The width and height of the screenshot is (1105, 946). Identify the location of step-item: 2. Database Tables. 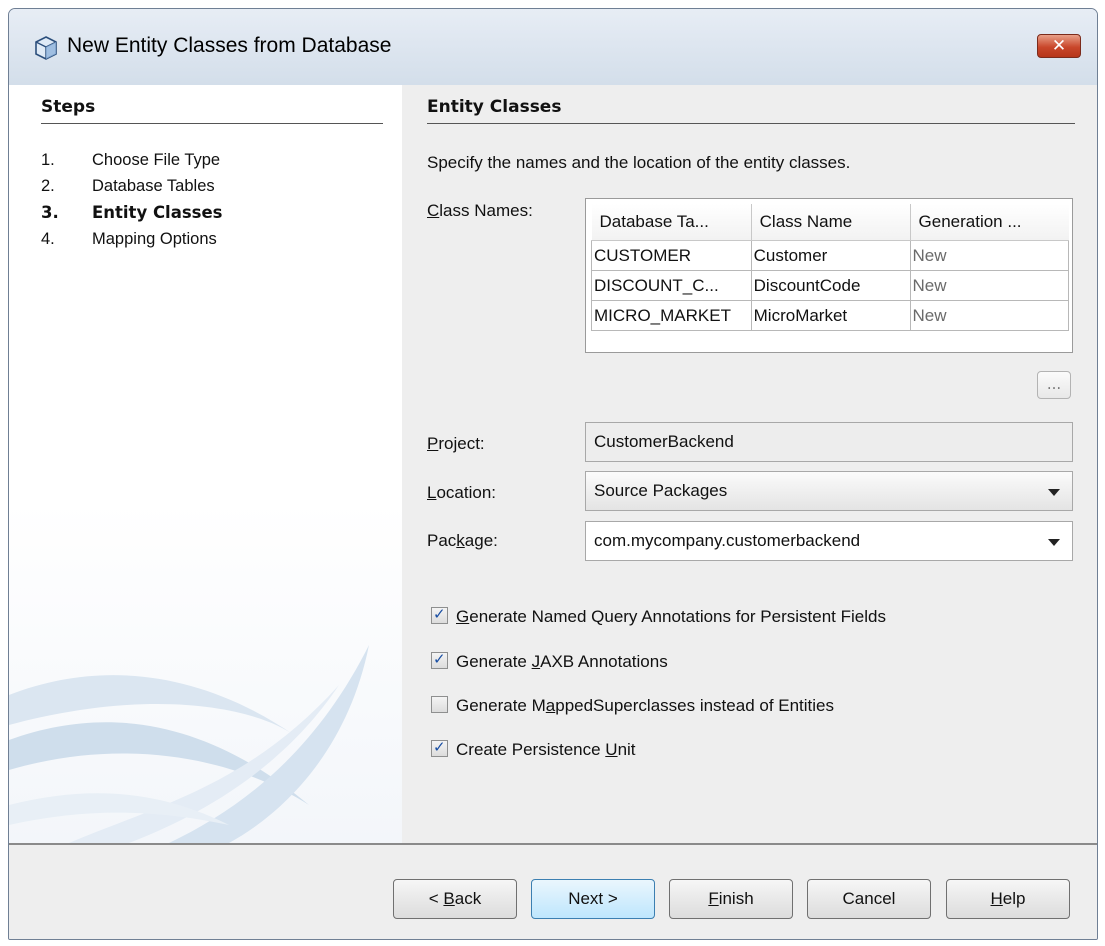
(128, 186).